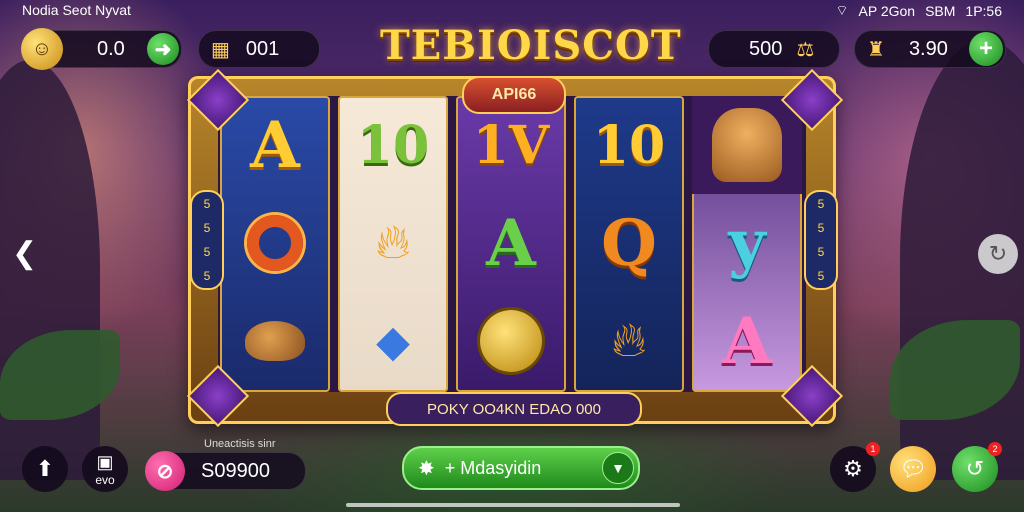  I want to click on reel-1: A, so click(275, 244).